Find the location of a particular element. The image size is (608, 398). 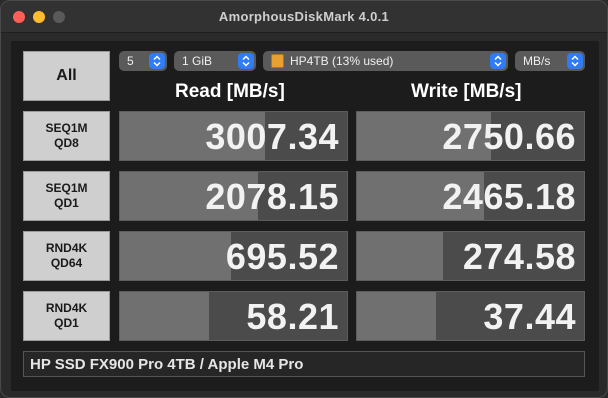

write-result-cell: 37.44 is located at coordinates (470, 316).